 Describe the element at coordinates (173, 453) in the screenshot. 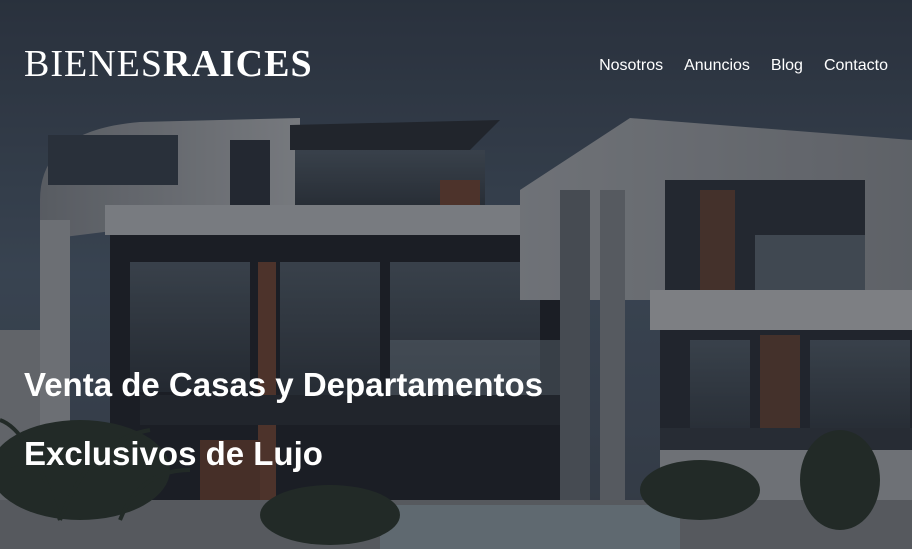

I see `hero-headline-line-2: Exclusivos de Lujo` at that location.